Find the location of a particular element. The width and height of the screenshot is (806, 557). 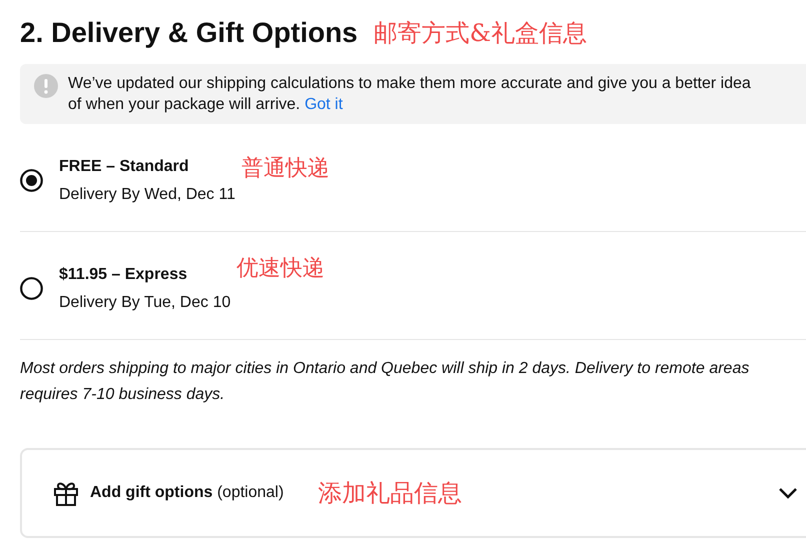

notice-text: We’ve updated our shipping calculations to make them more accurate and give you a better idea of when your package will arrive. Got it is located at coordinates (410, 94).